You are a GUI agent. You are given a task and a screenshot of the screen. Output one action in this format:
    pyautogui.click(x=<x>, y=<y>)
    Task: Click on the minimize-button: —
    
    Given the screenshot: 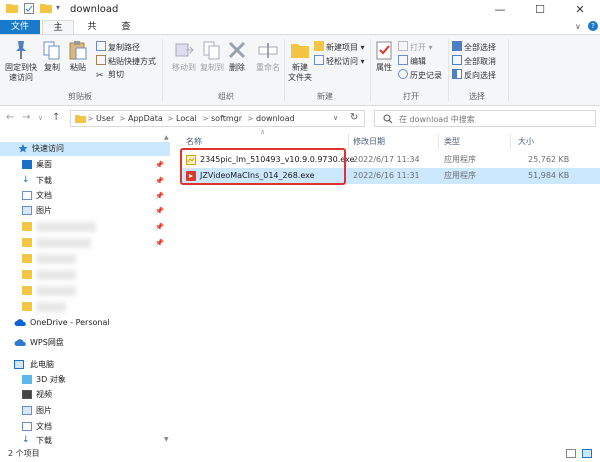 What is the action you would take?
    pyautogui.click(x=500, y=10)
    